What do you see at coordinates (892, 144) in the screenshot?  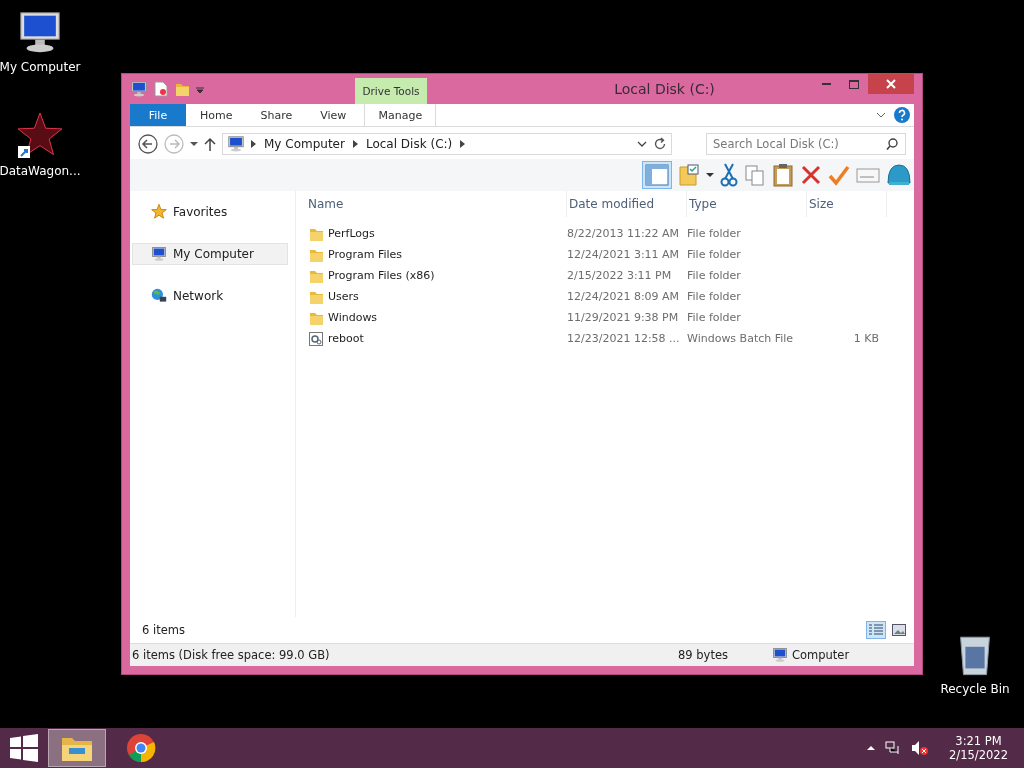 I see `search-icon` at bounding box center [892, 144].